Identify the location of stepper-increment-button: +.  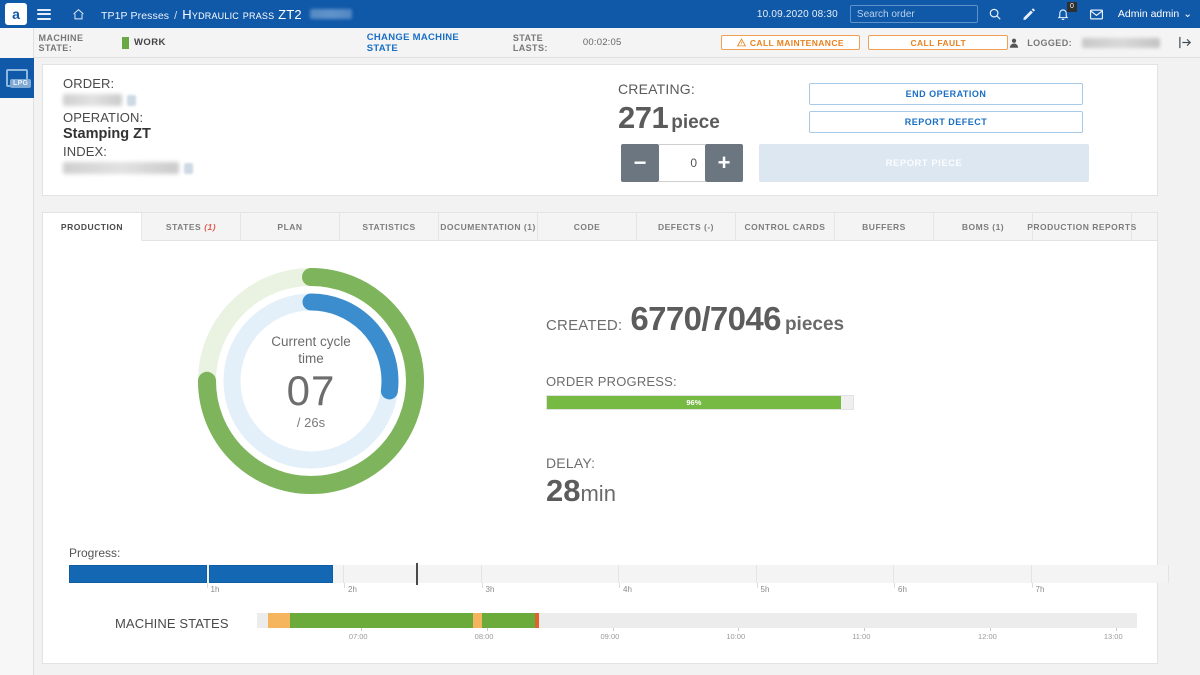
(724, 163).